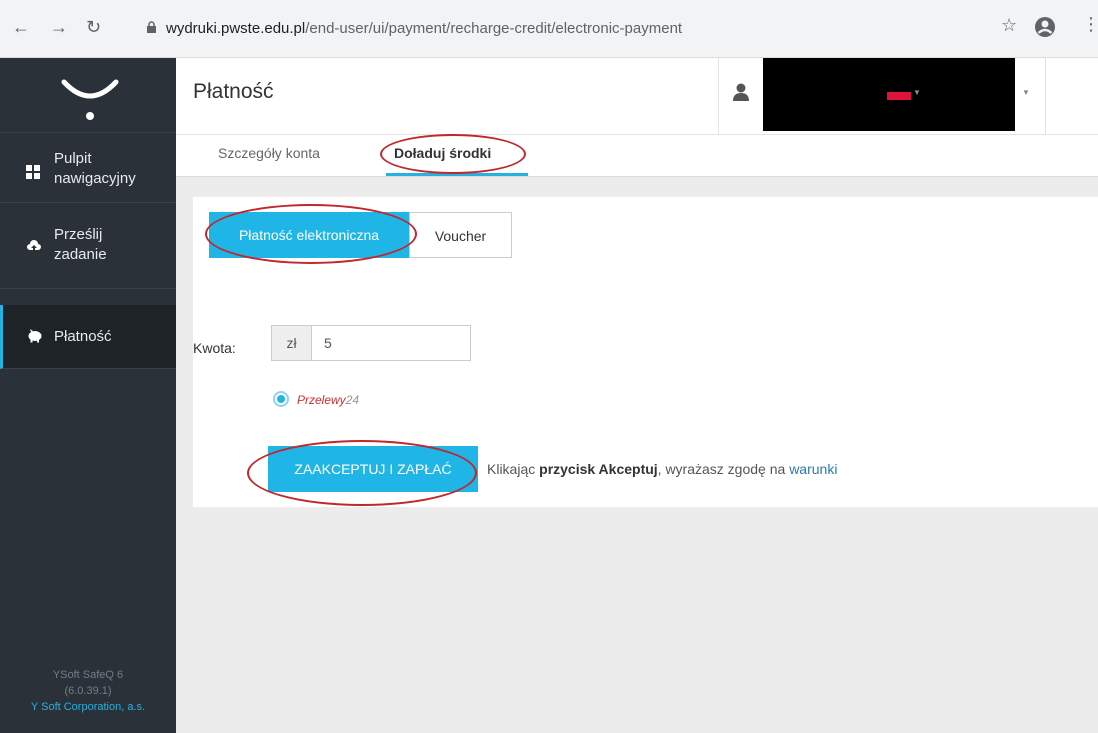  What do you see at coordinates (233, 91) in the screenshot?
I see `page-title: Płatność` at bounding box center [233, 91].